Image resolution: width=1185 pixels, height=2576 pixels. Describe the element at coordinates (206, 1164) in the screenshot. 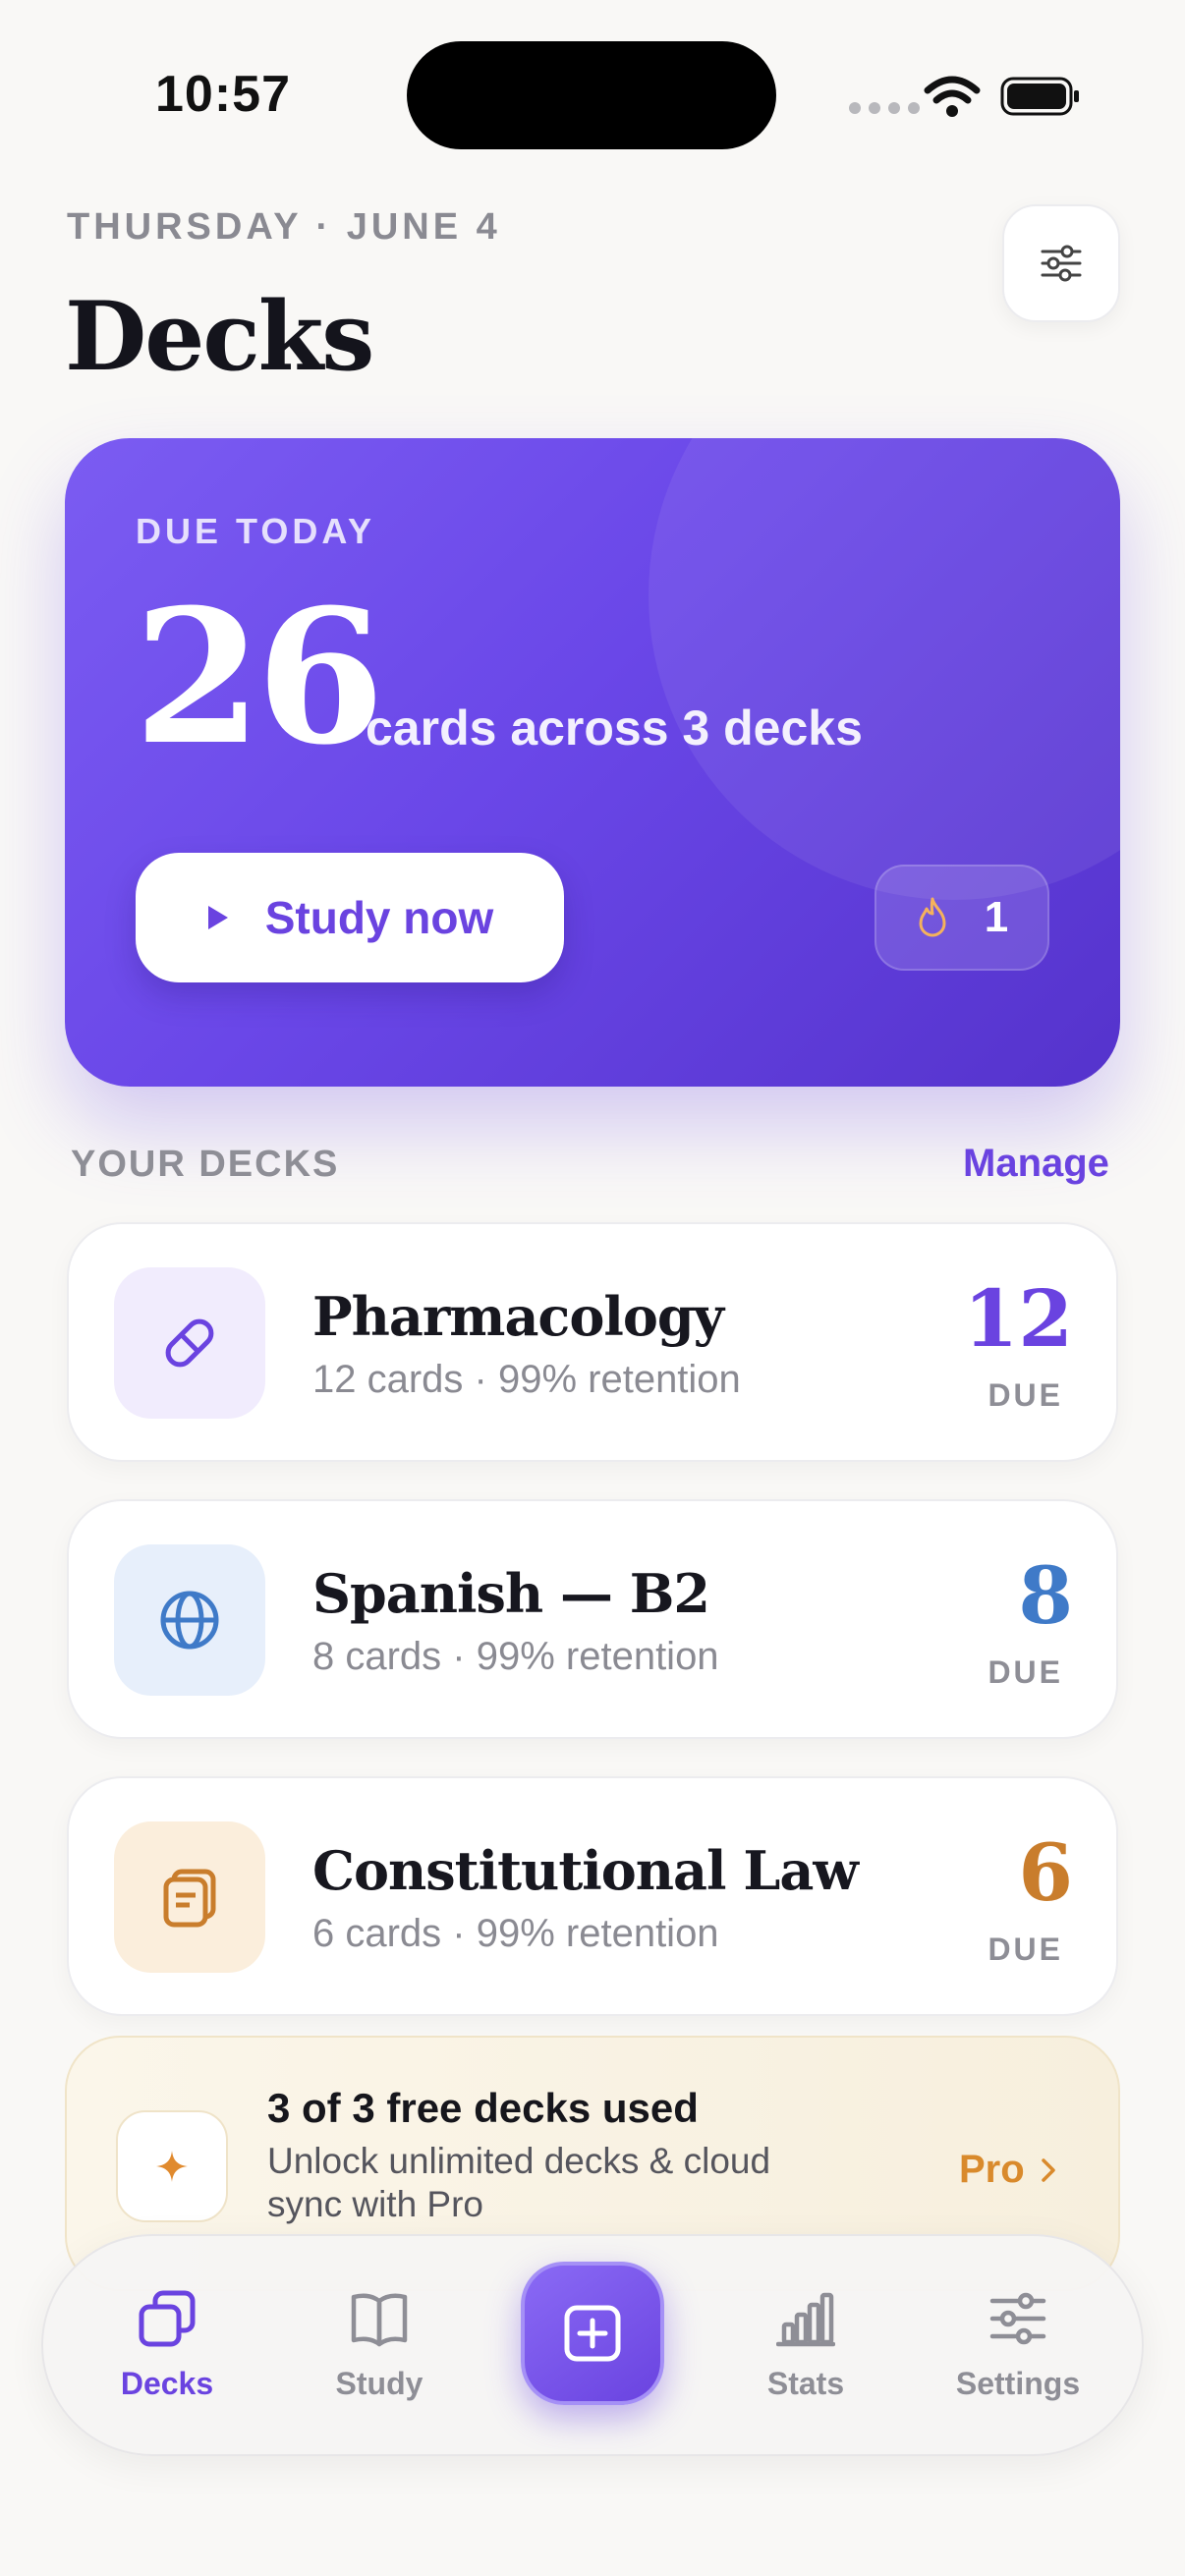

I see `section-title: YOUR DECKS` at that location.